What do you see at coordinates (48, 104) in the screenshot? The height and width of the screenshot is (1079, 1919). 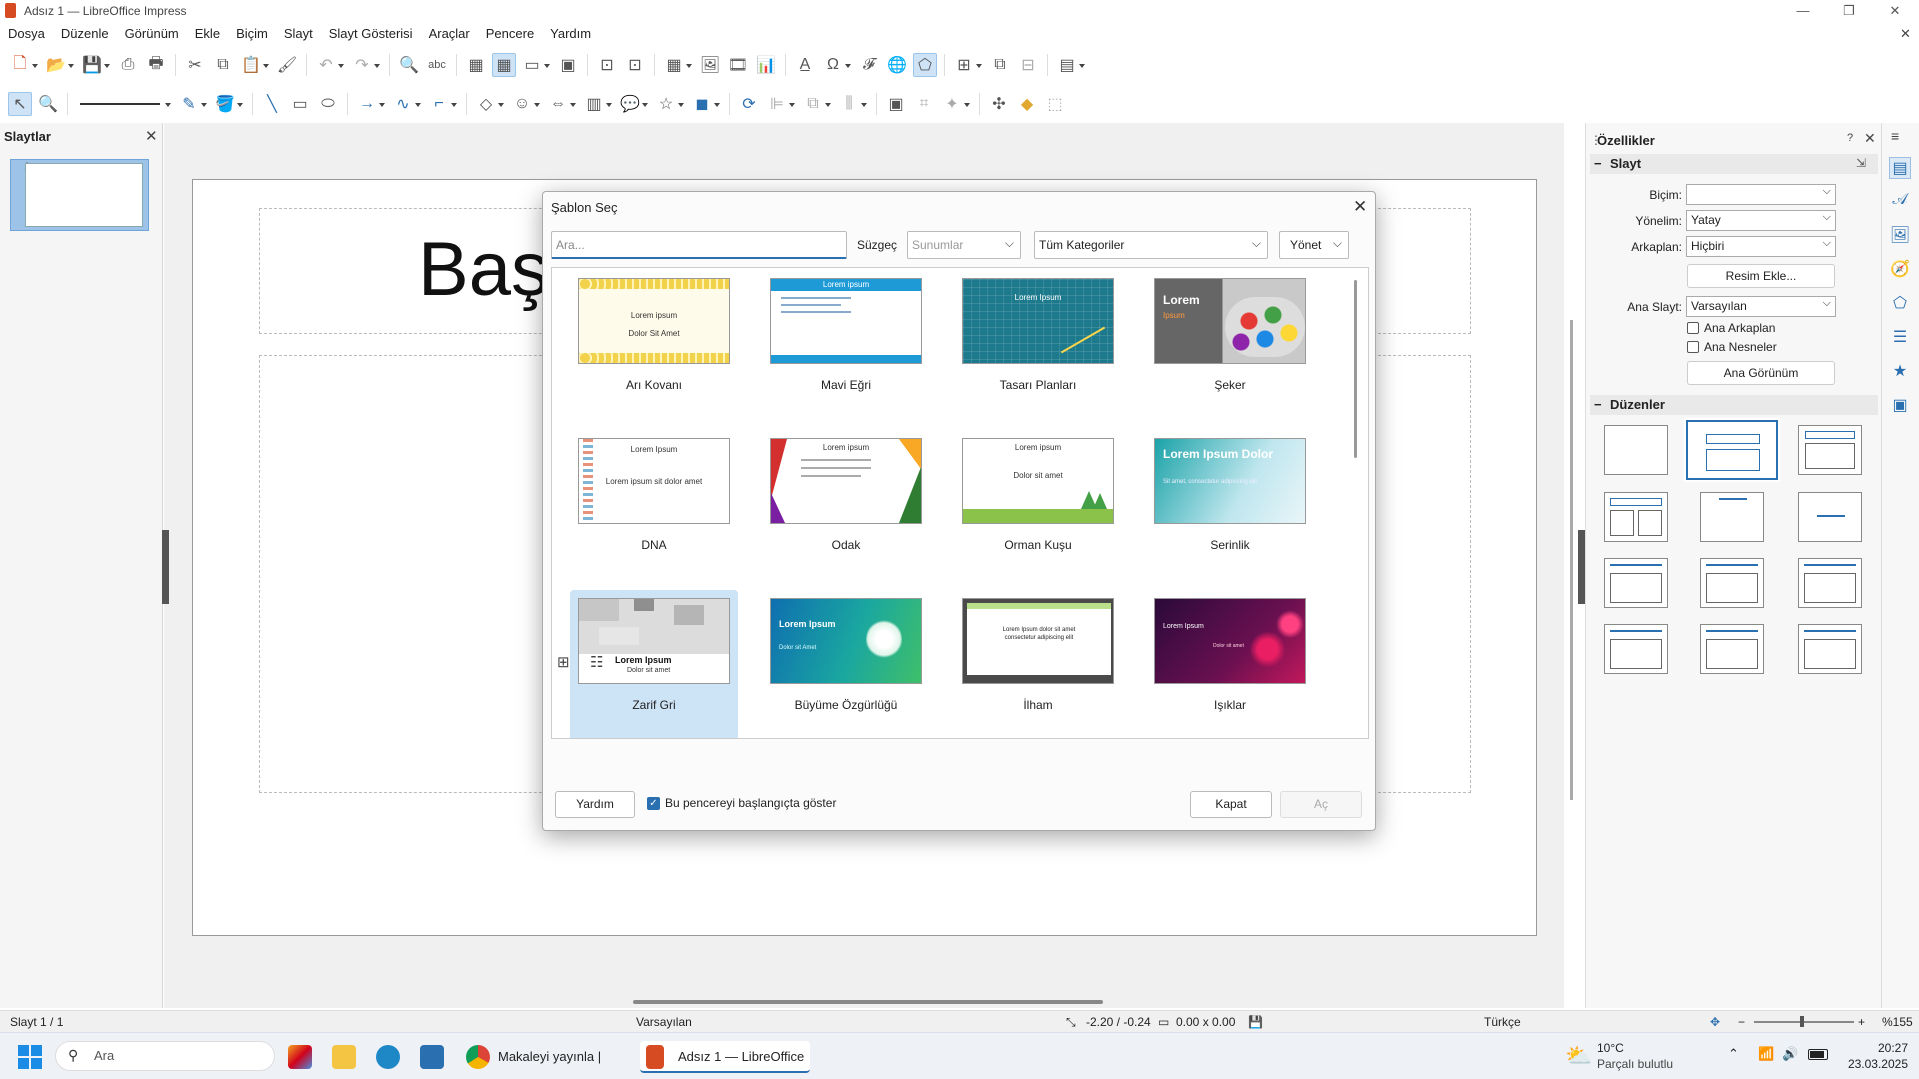 I see `zoom-pan-icon: 🔍` at bounding box center [48, 104].